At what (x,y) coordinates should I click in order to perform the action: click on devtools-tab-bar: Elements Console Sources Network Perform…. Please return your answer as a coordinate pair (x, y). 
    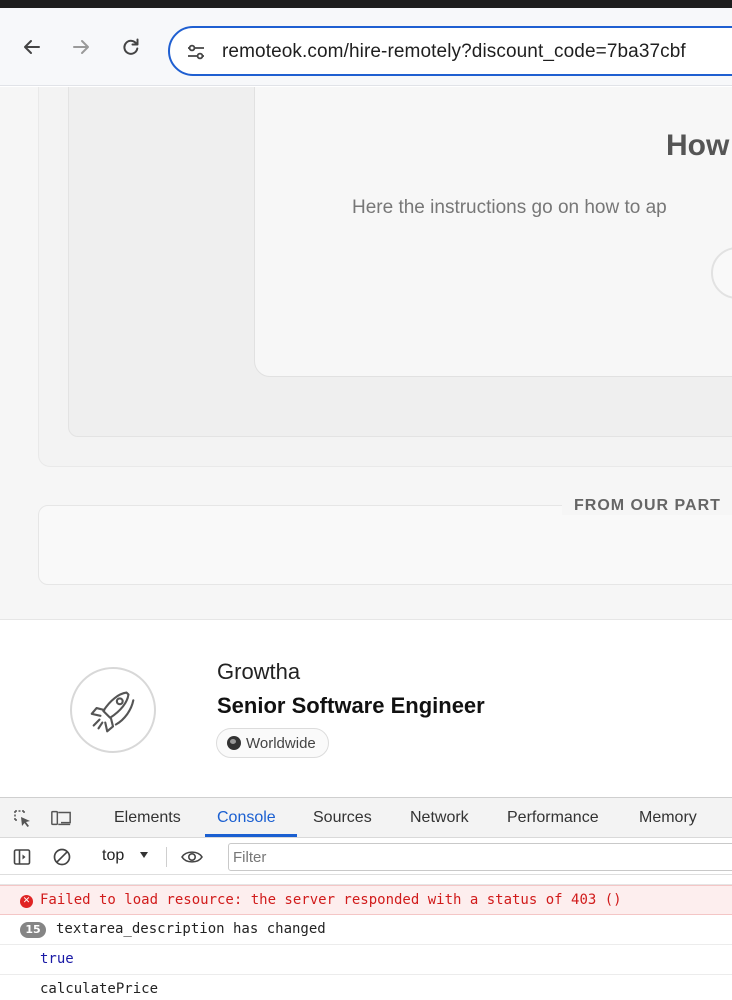
    Looking at the image, I should click on (366, 818).